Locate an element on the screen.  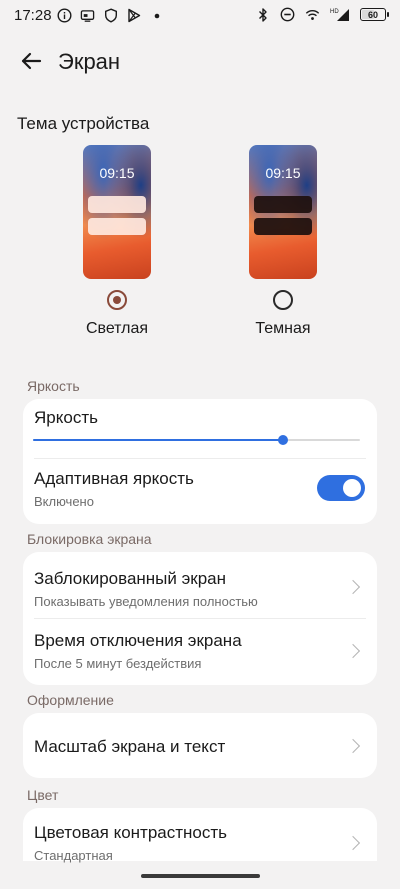
arrow-left-icon is located at coordinates (31, 61).